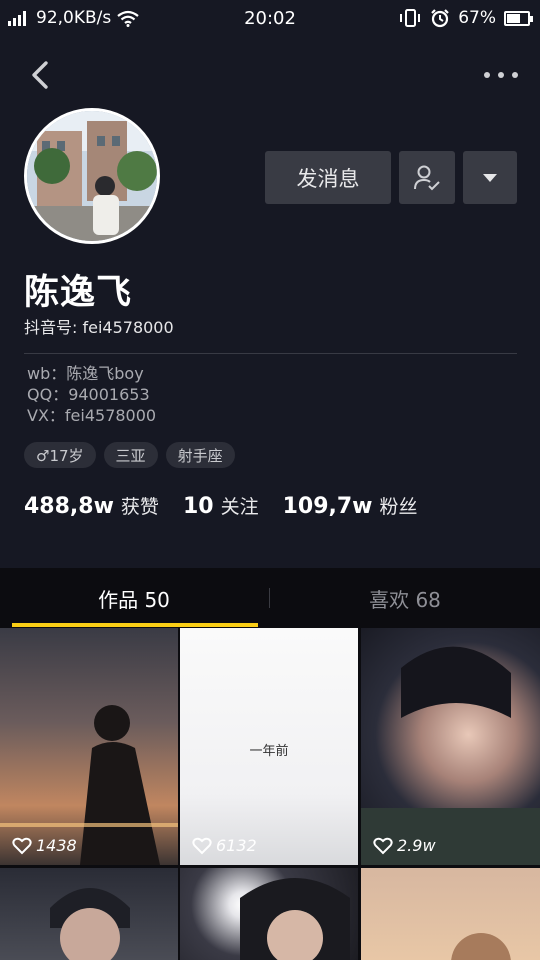 This screenshot has height=960, width=540. I want to click on alarm-icon, so click(440, 18).